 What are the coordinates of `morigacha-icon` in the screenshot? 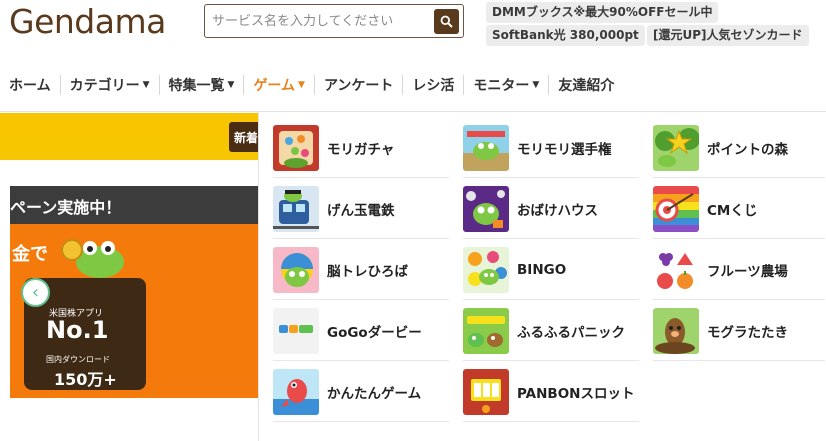 It's located at (296, 147).